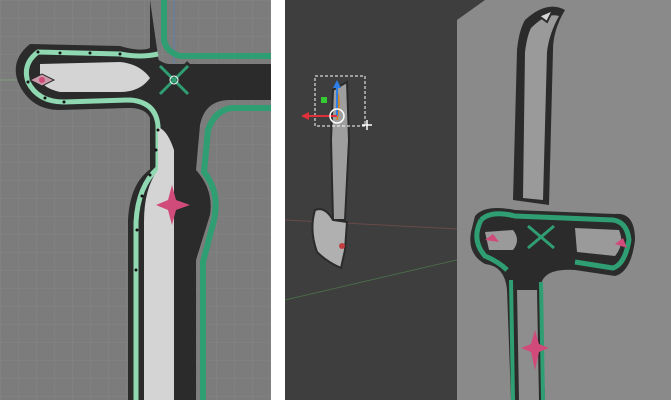 The width and height of the screenshot is (671, 400). Describe the element at coordinates (342, 246) in the screenshot. I see `object-origin` at that location.